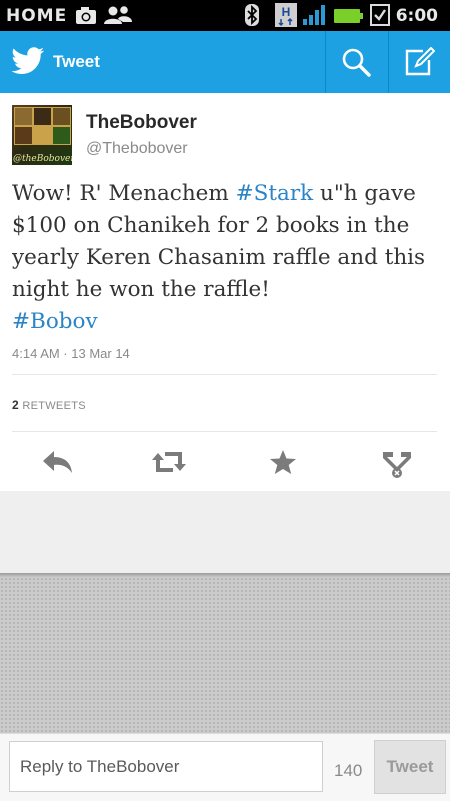 This screenshot has width=450, height=801. What do you see at coordinates (169, 464) in the screenshot?
I see `retweet-icon` at bounding box center [169, 464].